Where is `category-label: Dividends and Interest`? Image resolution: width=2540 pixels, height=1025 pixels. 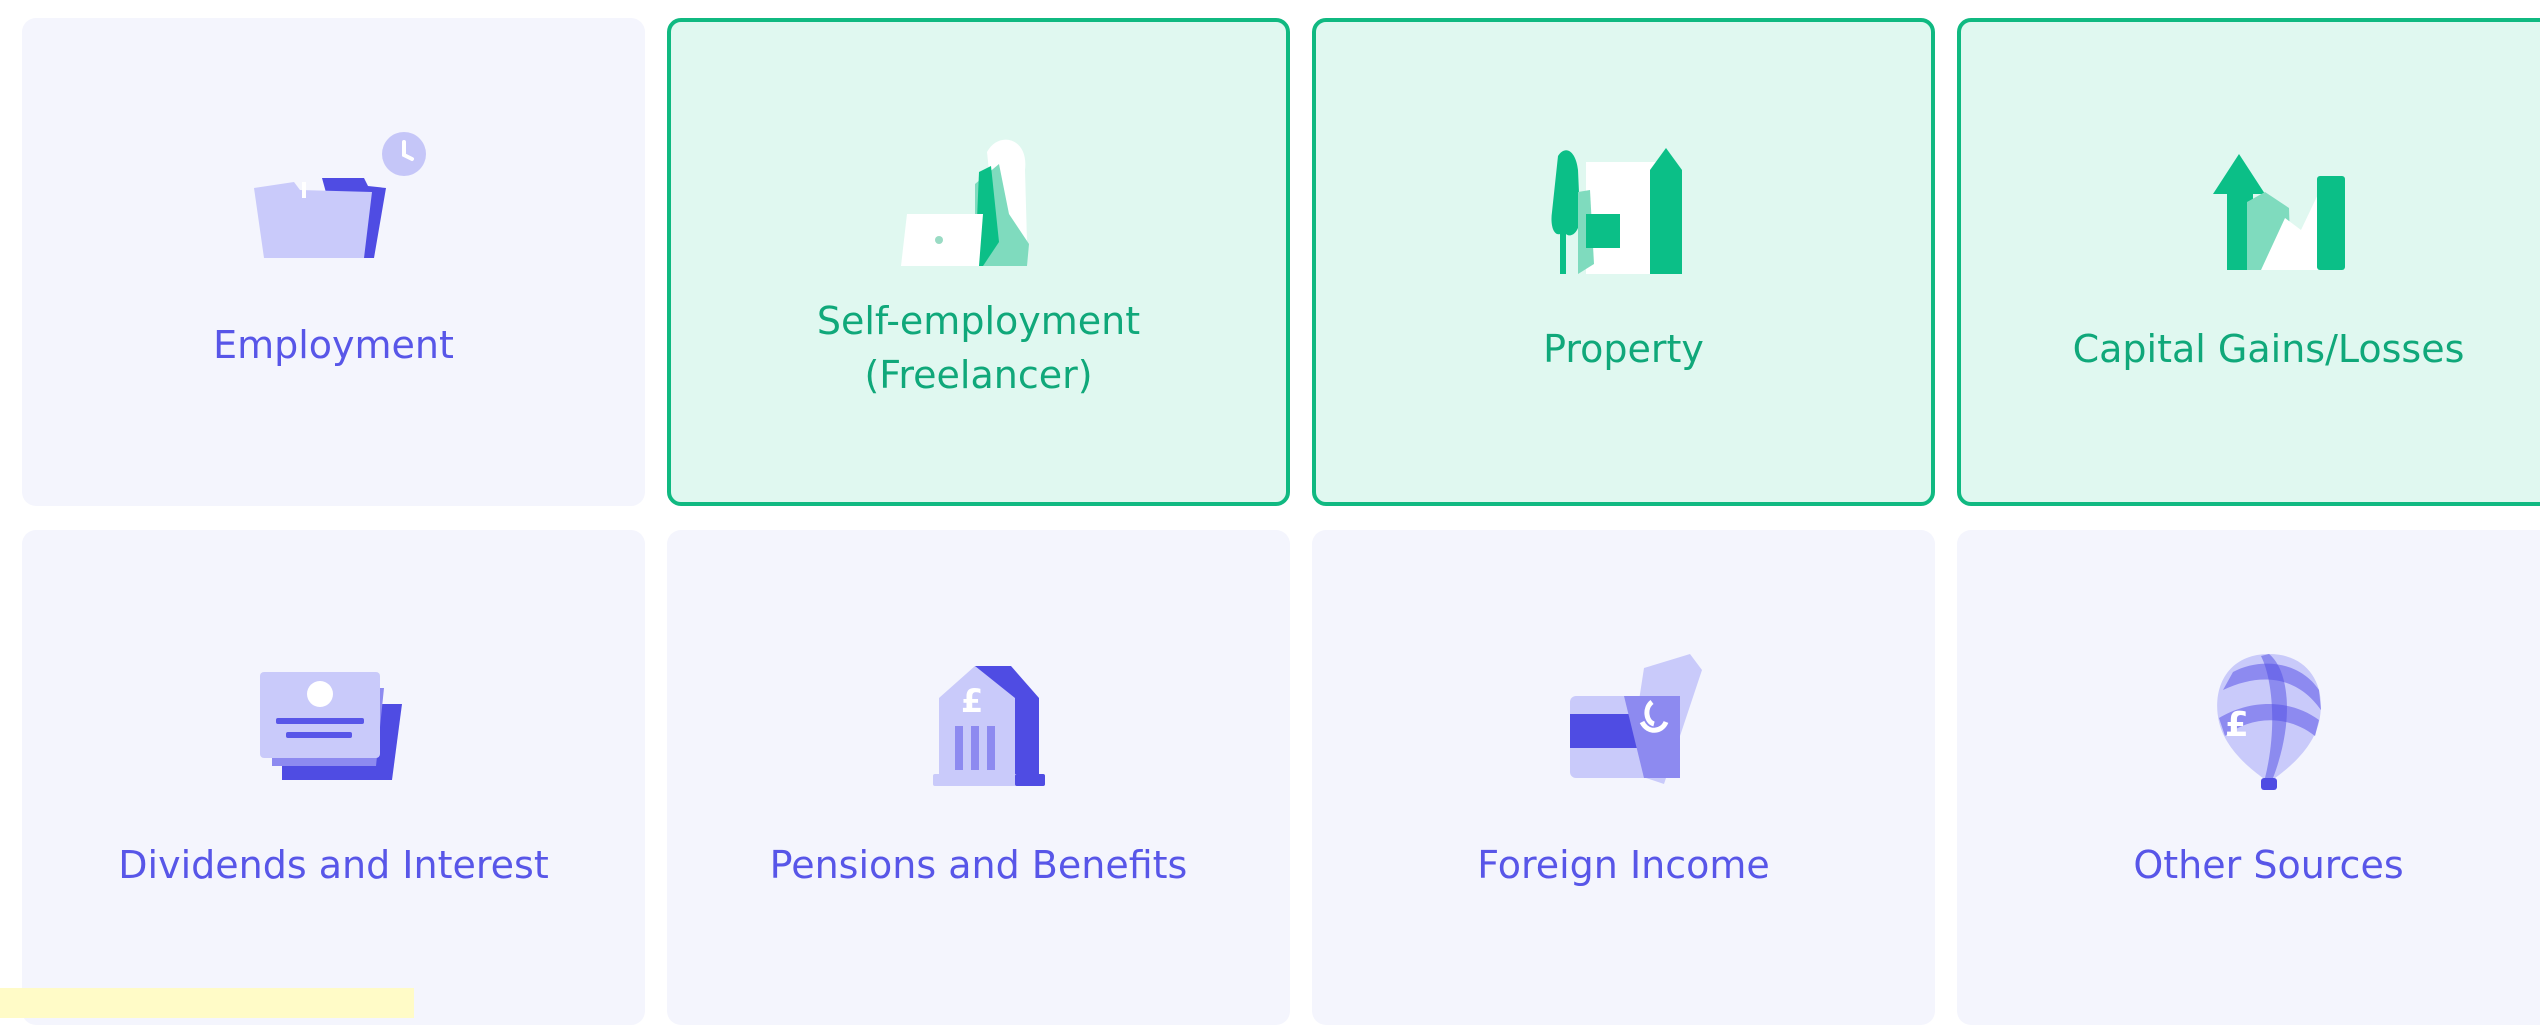 category-label: Dividends and Interest is located at coordinates (333, 865).